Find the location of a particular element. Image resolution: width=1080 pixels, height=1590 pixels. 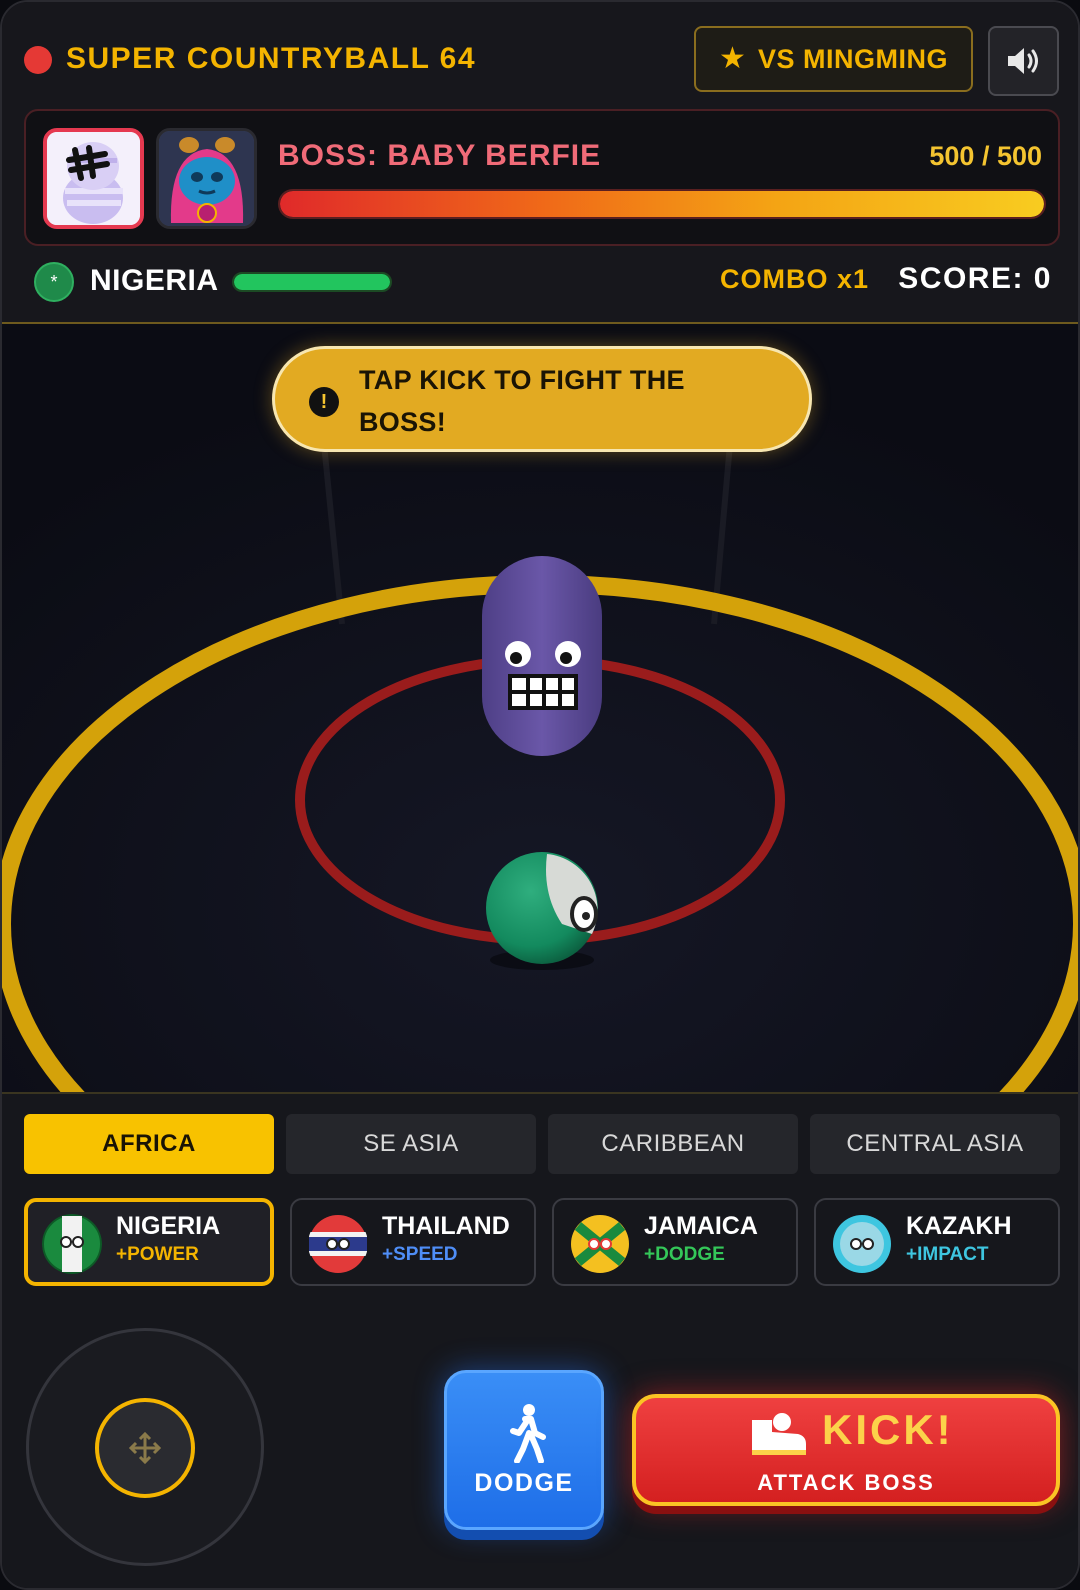

speaker-icon is located at coordinates (1022, 61).